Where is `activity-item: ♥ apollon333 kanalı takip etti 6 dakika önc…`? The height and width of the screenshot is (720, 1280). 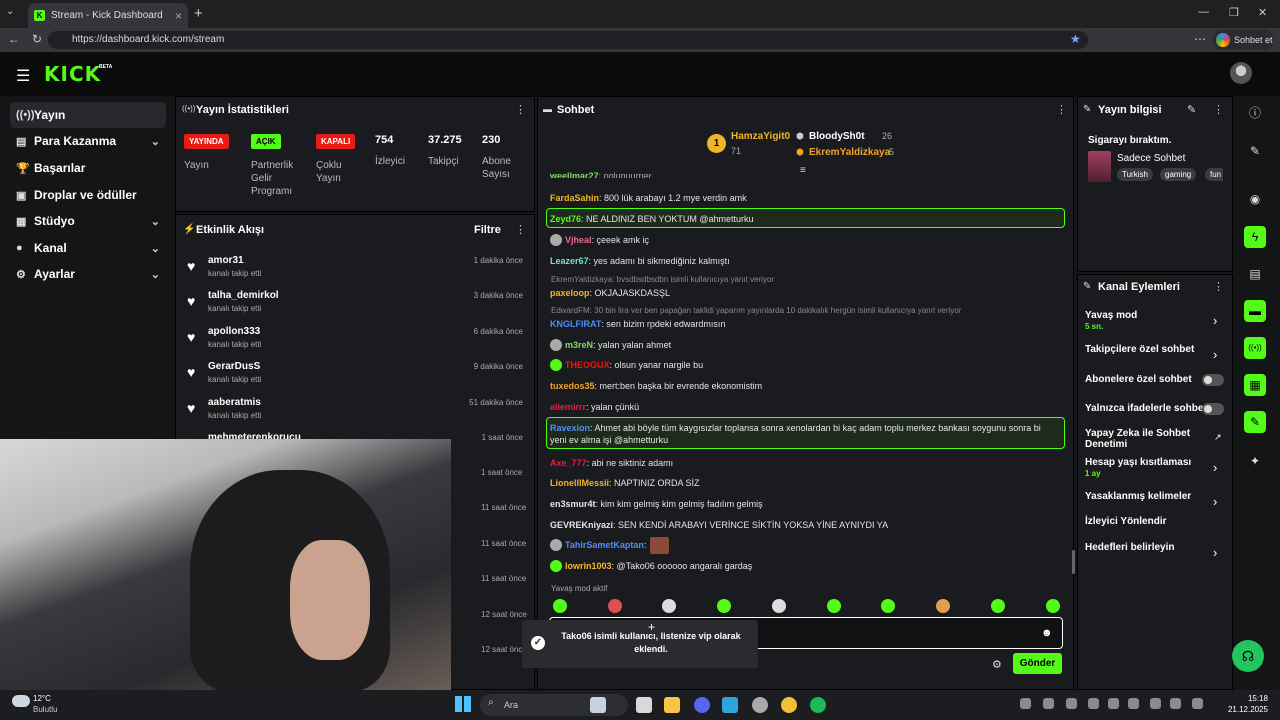
activity-item: ♥ apollon333 kanalı takip etti 6 dakika önc… is located at coordinates (356, 341).